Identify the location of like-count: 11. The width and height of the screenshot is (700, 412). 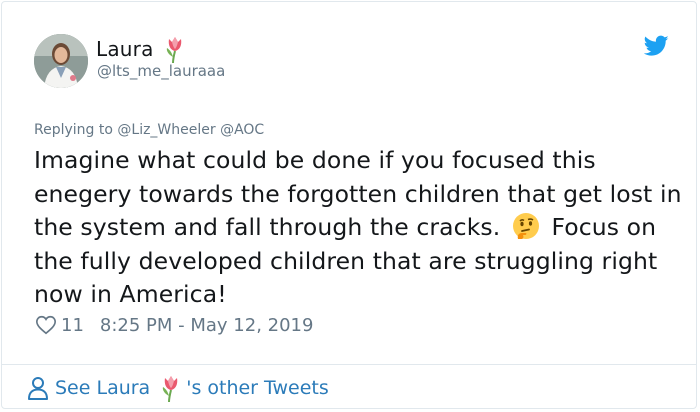
(72, 325).